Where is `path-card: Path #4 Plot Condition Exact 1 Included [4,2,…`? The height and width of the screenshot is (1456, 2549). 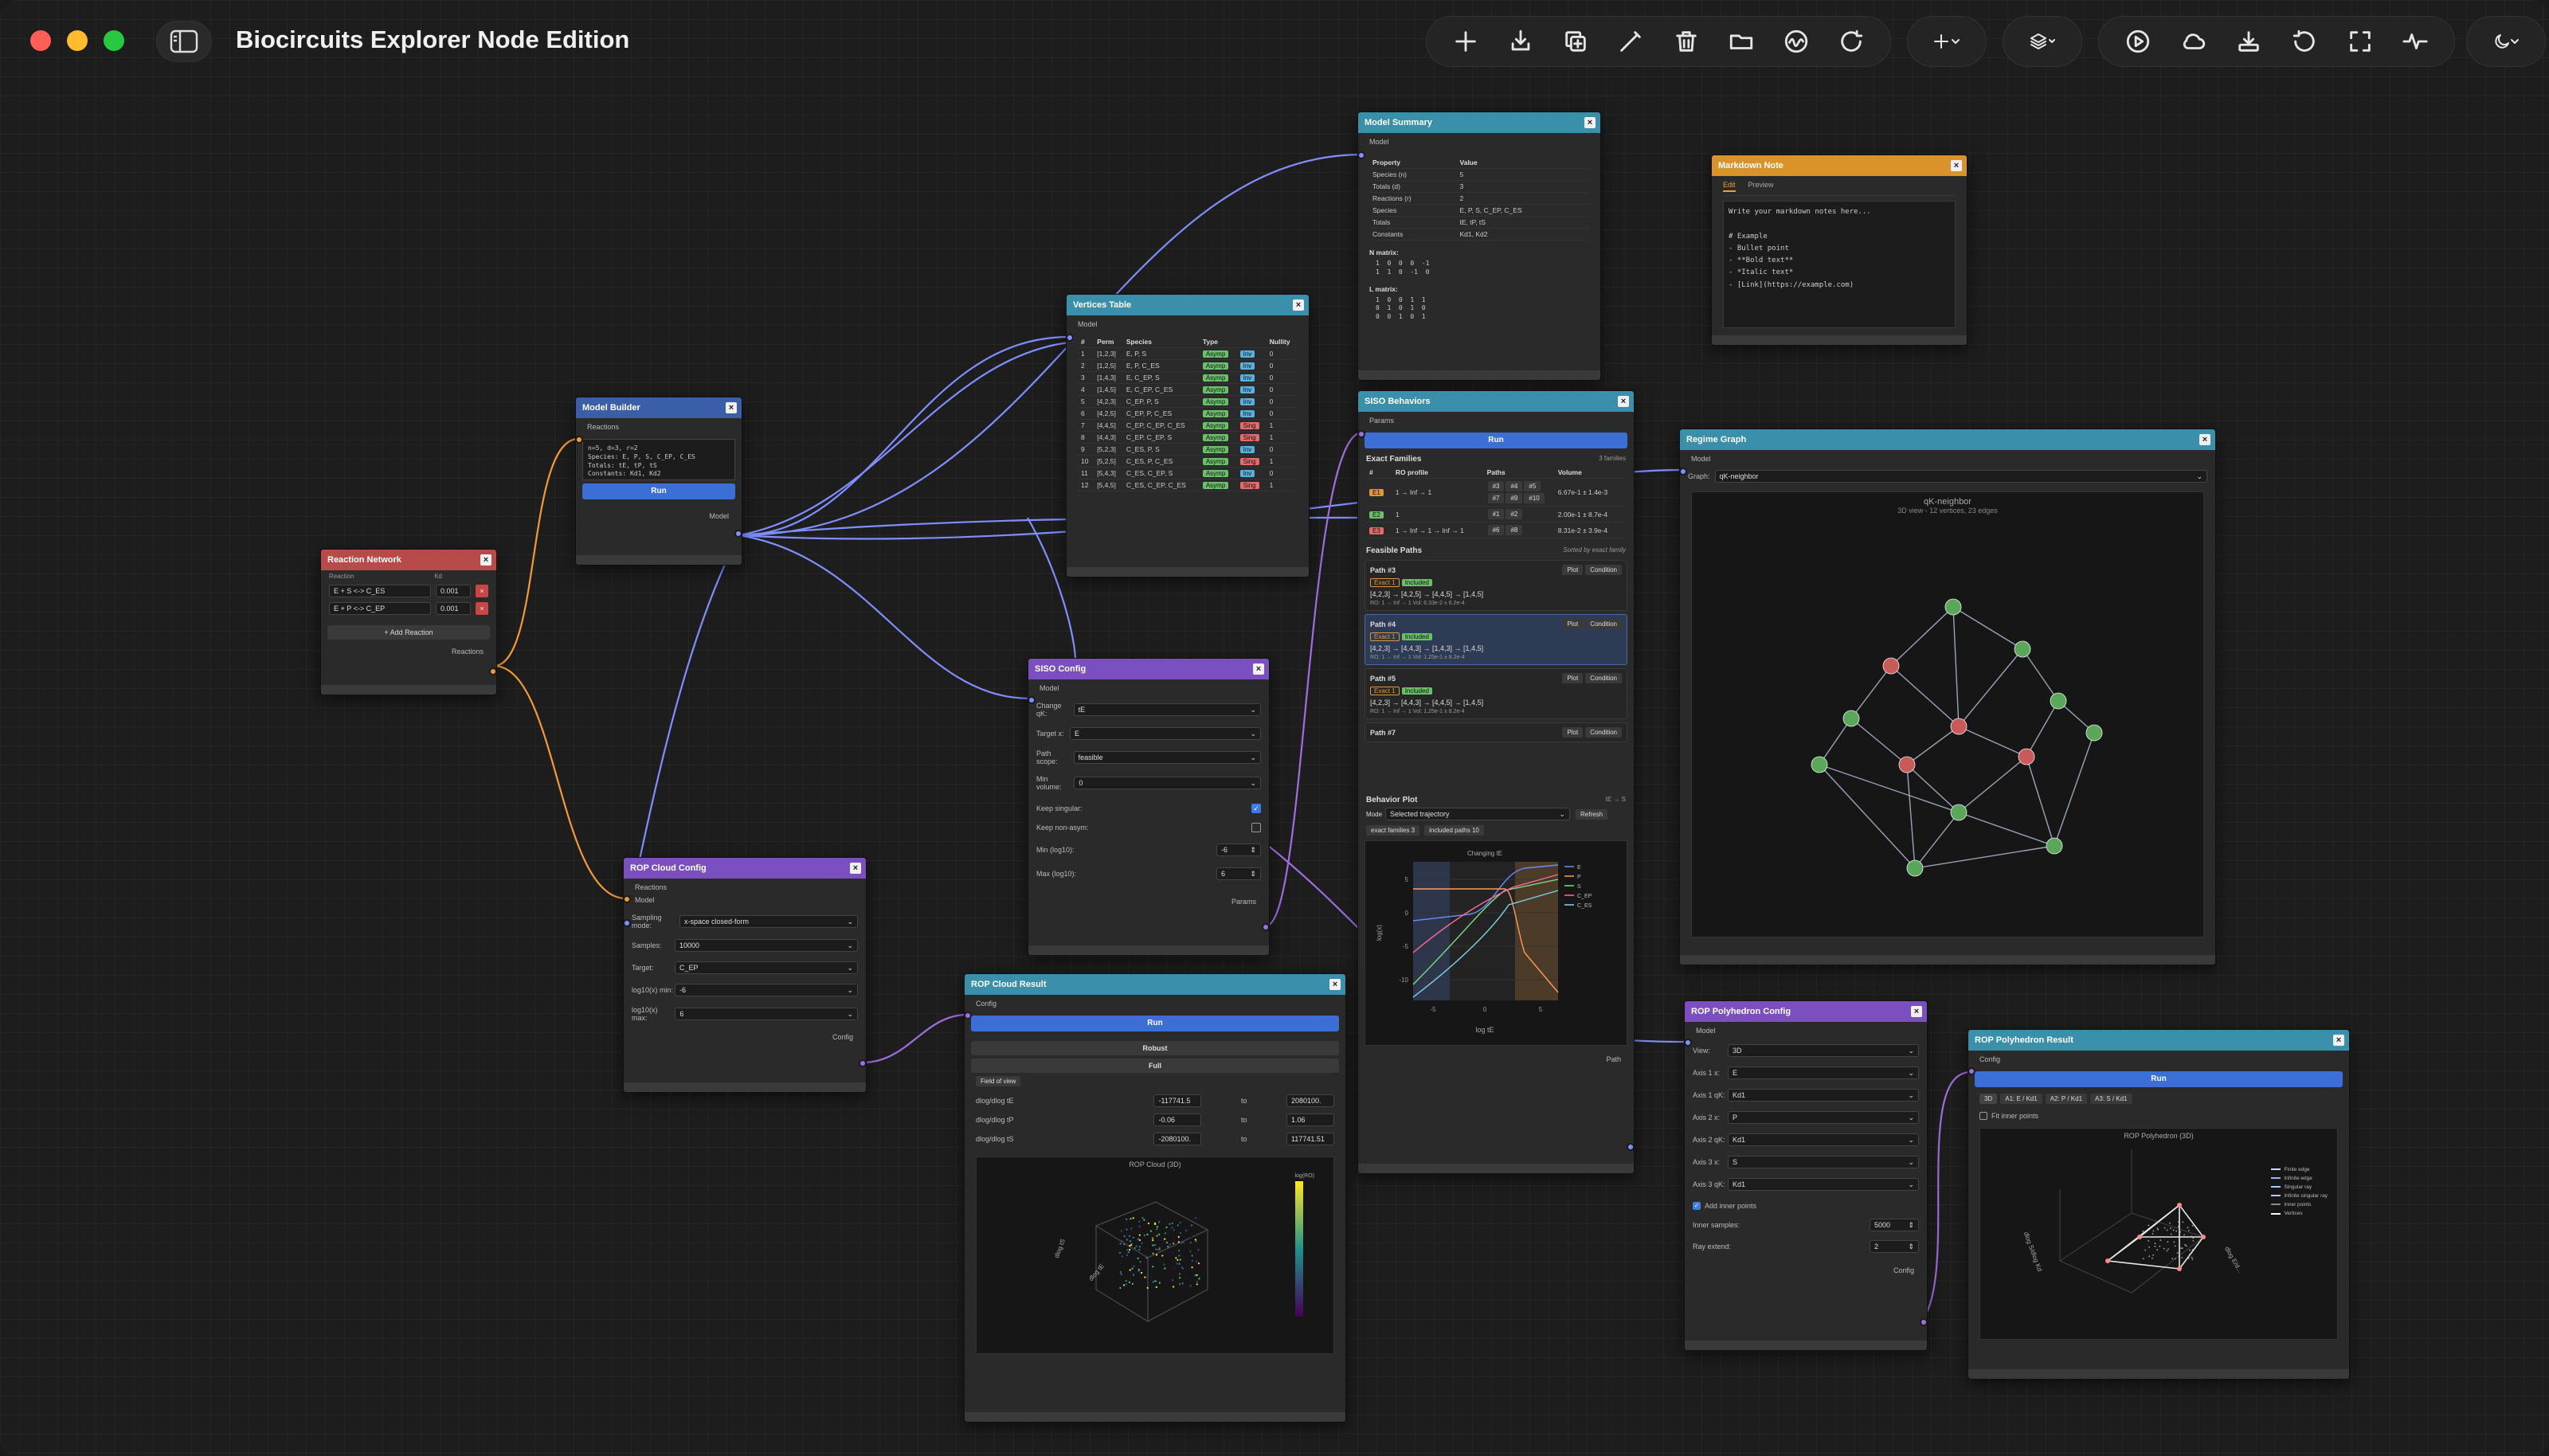 path-card: Path #4 Plot Condition Exact 1 Included [4,2,… is located at coordinates (1496, 639).